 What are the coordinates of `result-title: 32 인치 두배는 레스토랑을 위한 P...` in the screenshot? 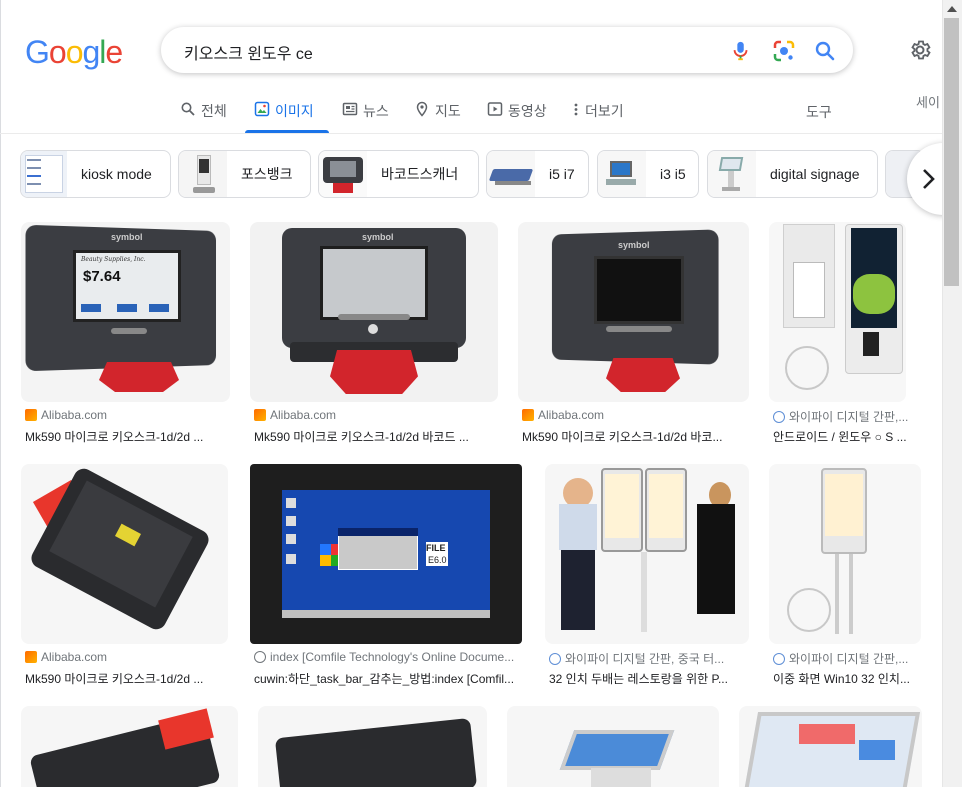 It's located at (649, 678).